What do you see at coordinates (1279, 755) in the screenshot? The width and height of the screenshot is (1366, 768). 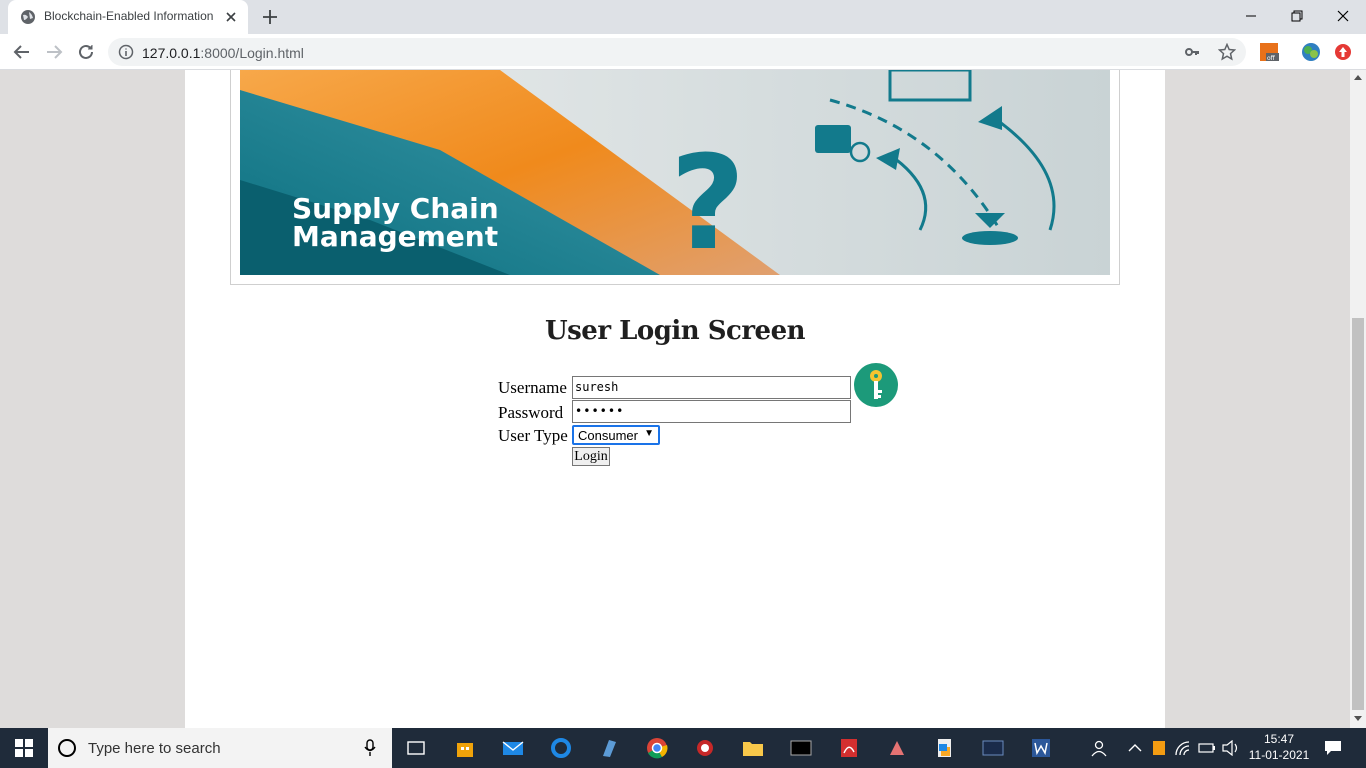 I see `clock-date: 11-01-2021` at bounding box center [1279, 755].